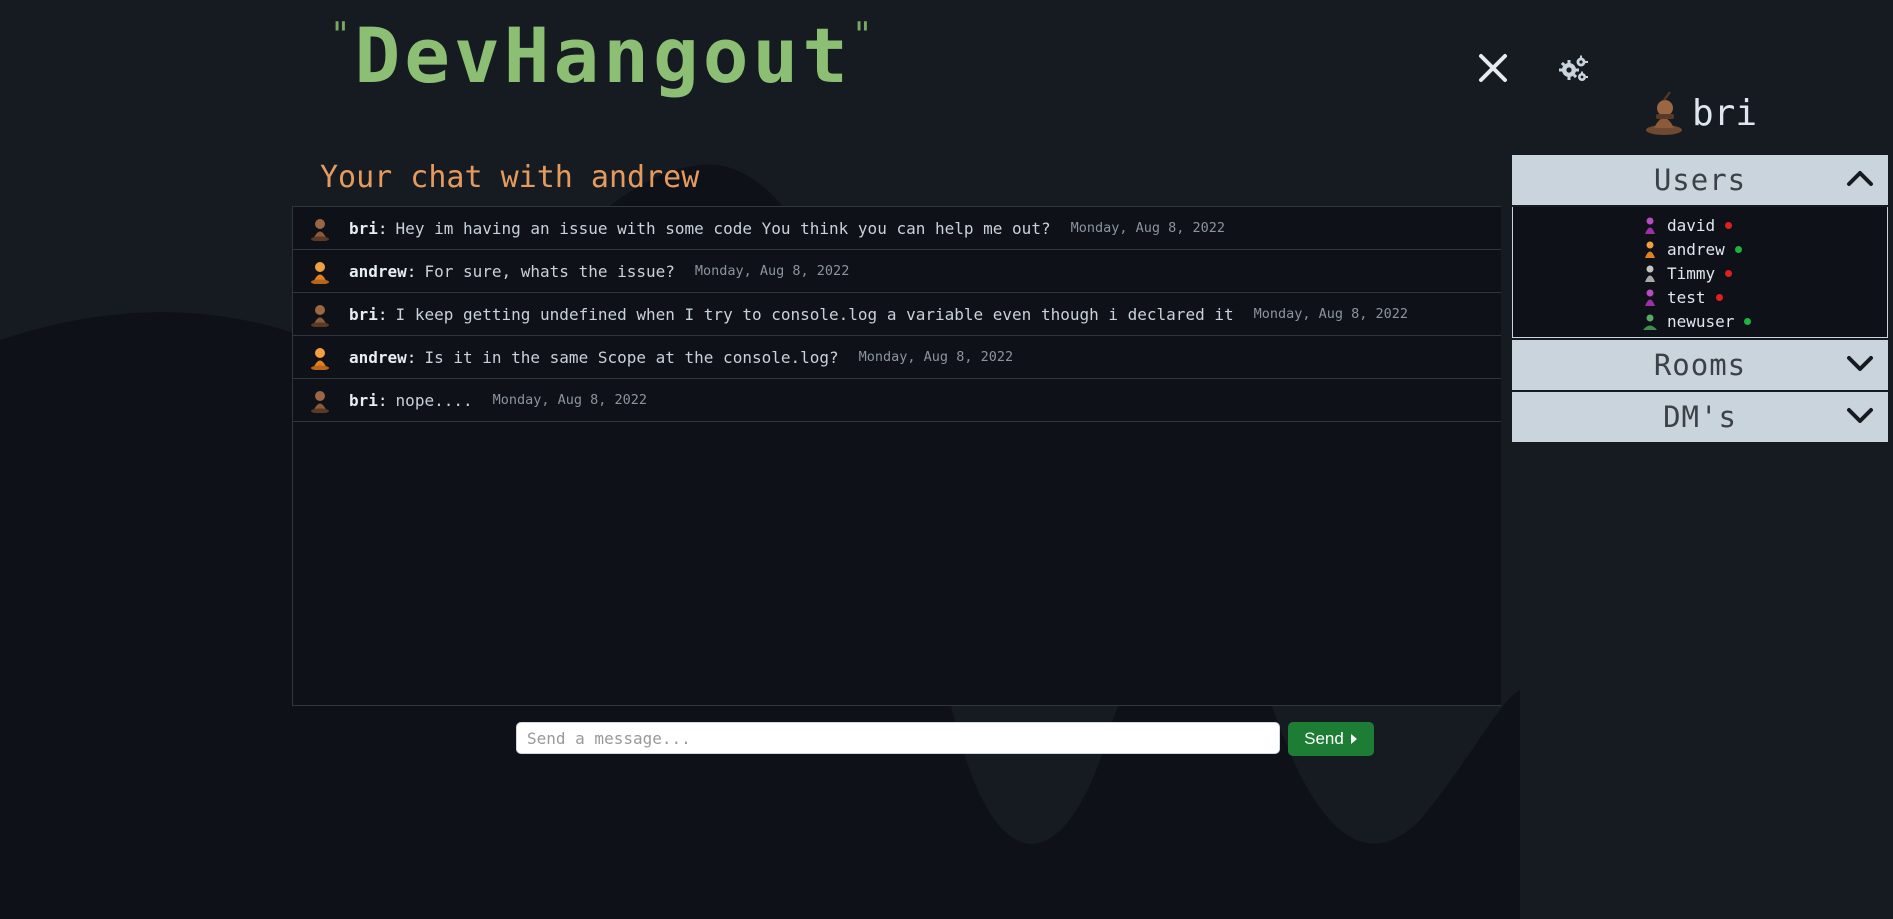  Describe the element at coordinates (1860, 178) in the screenshot. I see `chevron-up-icon` at that location.